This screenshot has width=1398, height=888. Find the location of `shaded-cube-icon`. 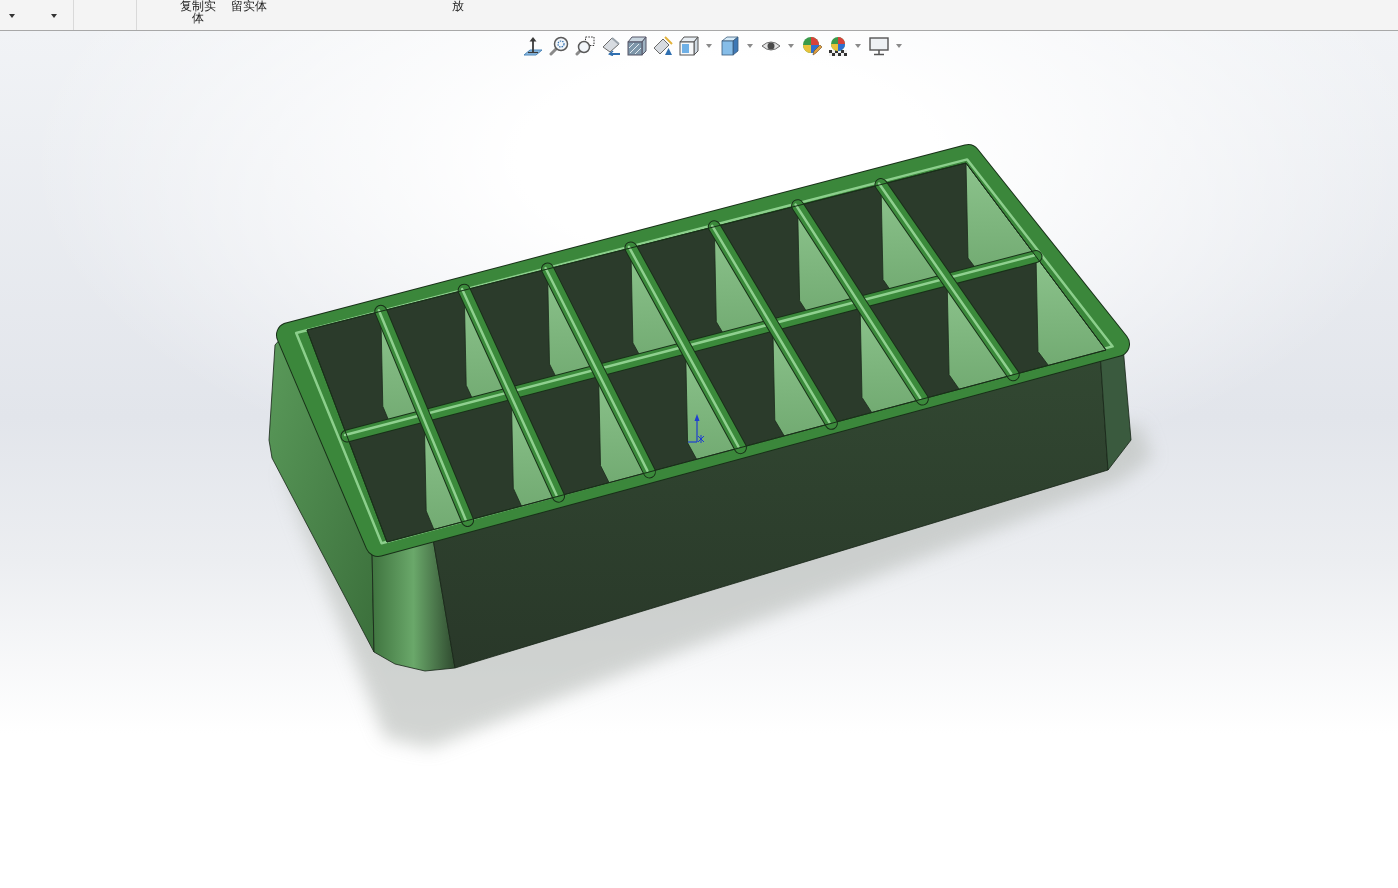

shaded-cube-icon is located at coordinates (730, 45).